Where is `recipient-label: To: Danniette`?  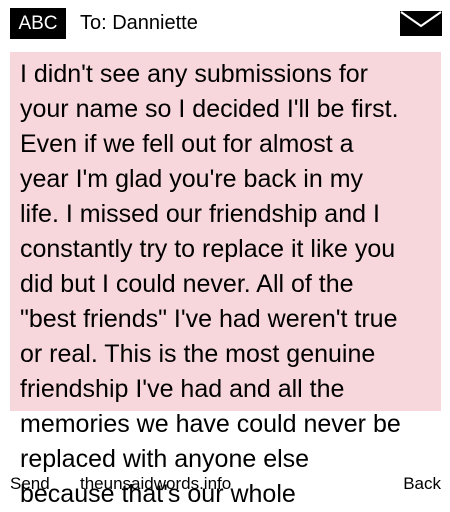 recipient-label: To: Danniette is located at coordinates (139, 23).